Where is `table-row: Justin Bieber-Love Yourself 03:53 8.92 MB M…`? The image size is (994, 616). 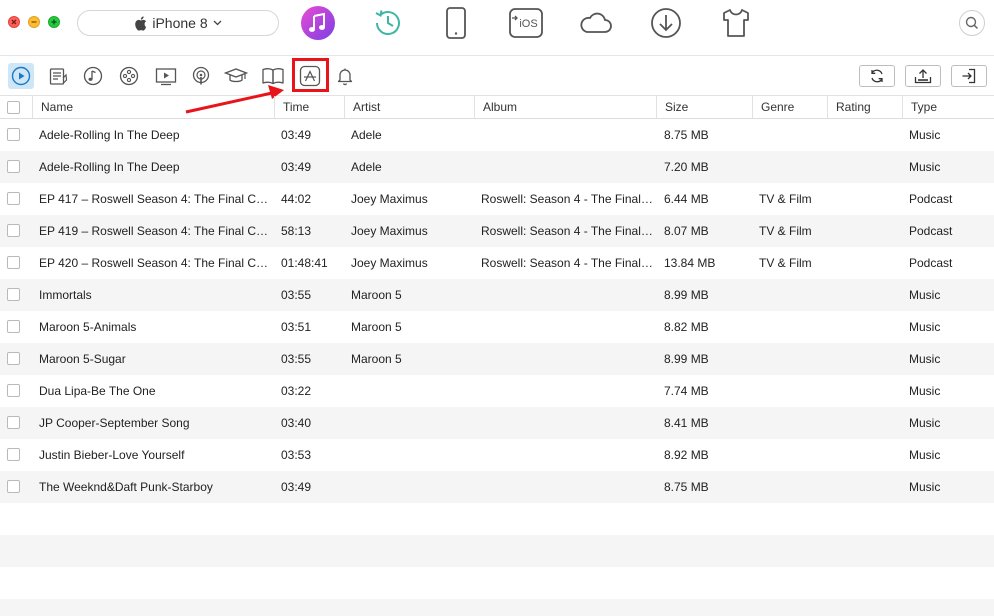
table-row: Justin Bieber-Love Yourself 03:53 8.92 MB M… is located at coordinates (497, 455).